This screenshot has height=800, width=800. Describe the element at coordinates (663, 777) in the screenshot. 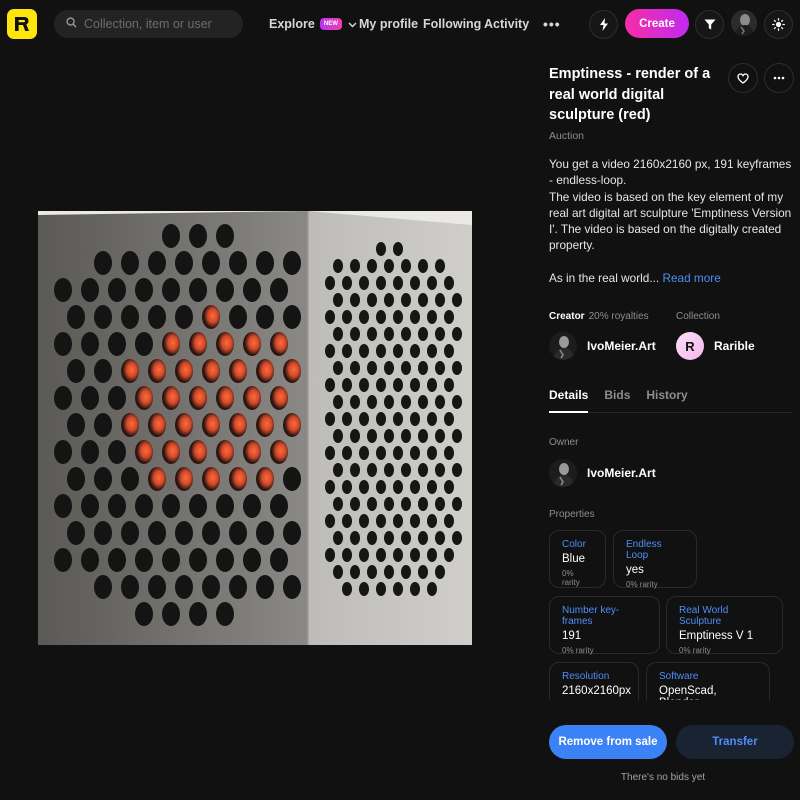

I see `no-bids-text: There's no bids yet` at that location.